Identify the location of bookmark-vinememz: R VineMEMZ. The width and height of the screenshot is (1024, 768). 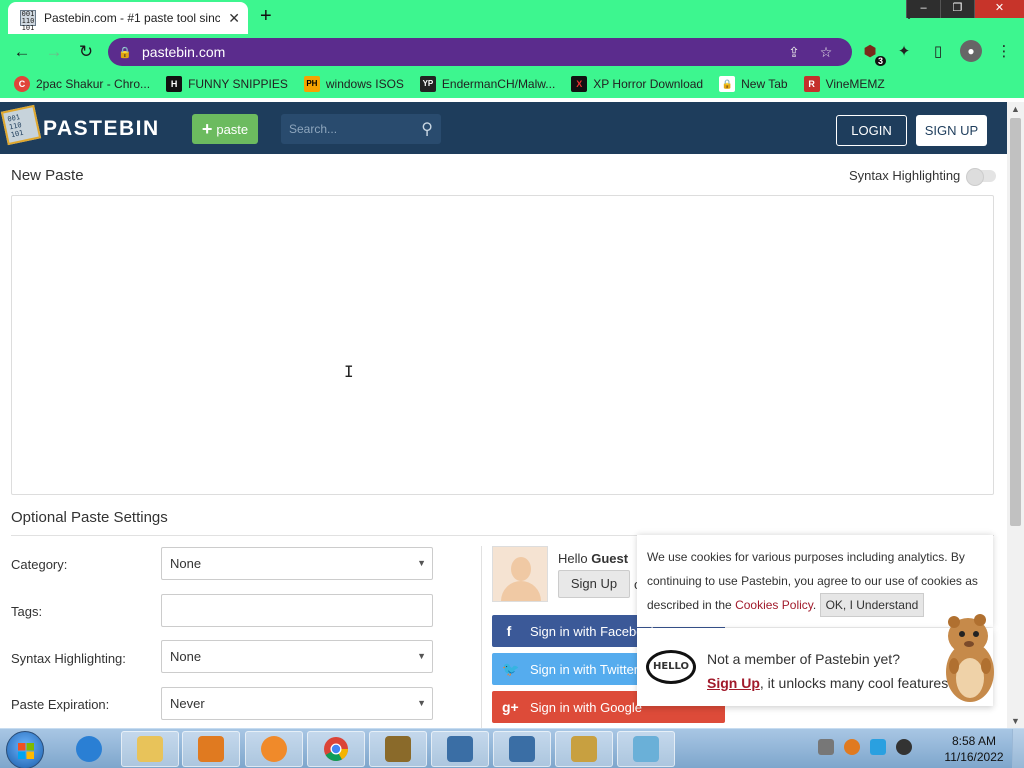
(844, 84).